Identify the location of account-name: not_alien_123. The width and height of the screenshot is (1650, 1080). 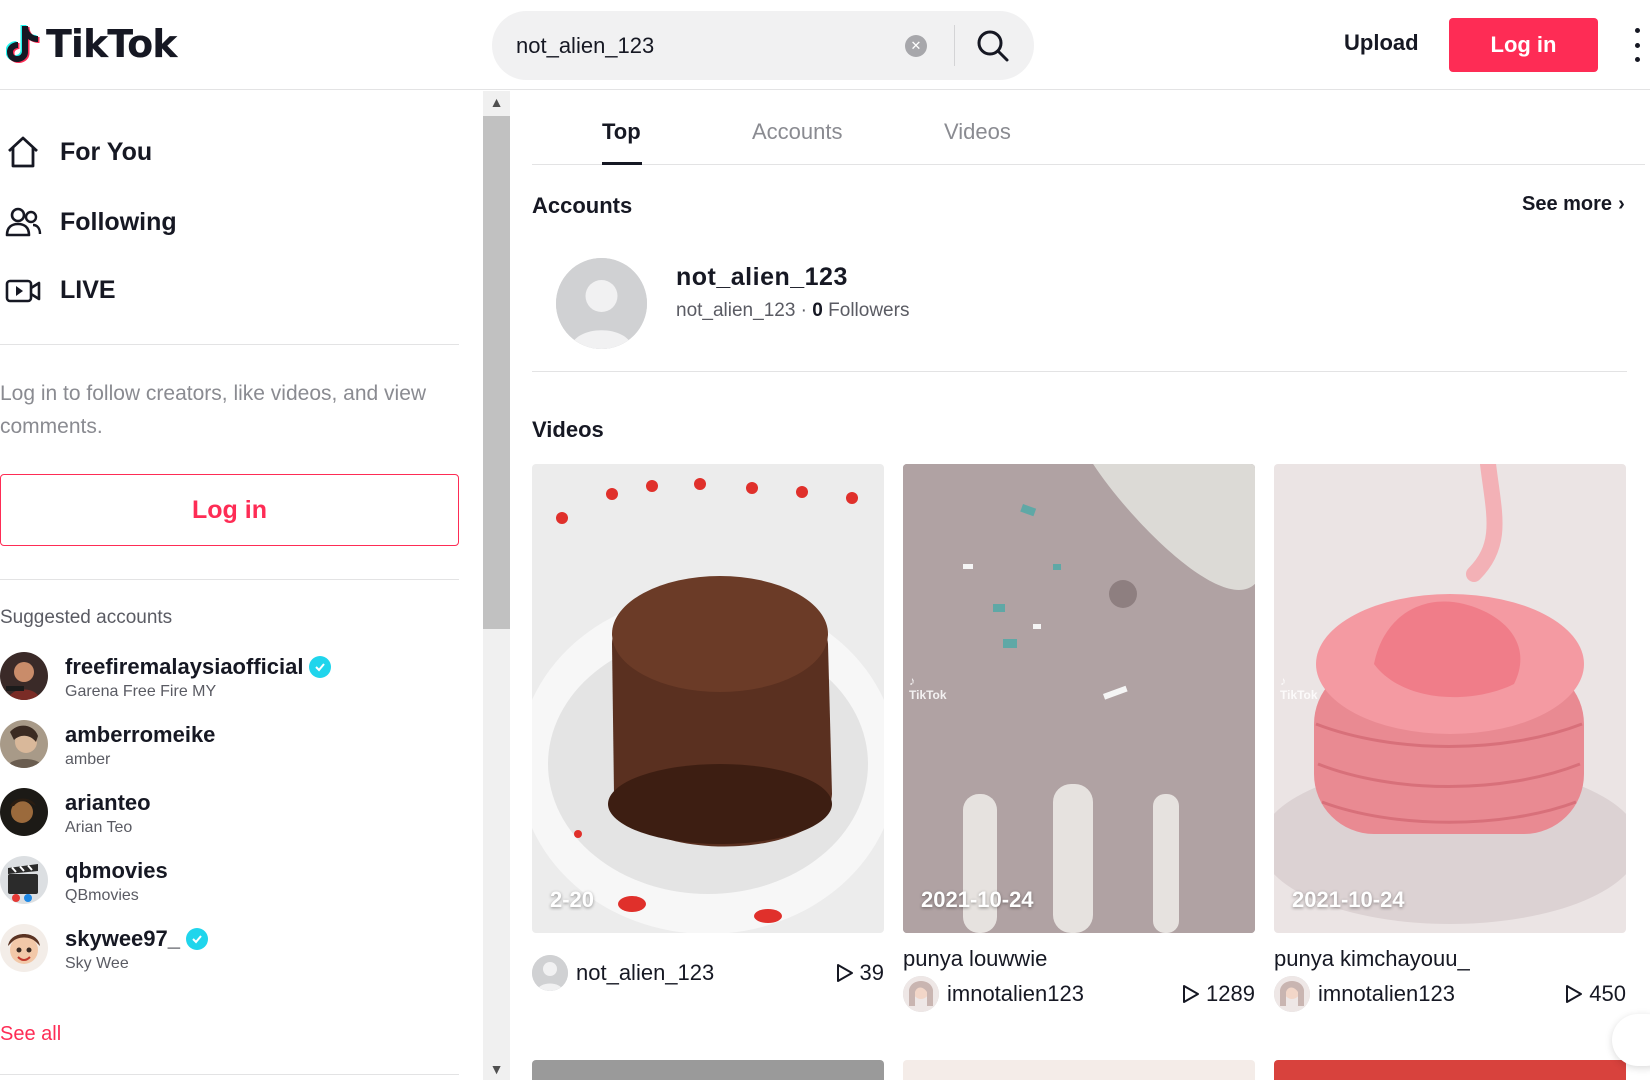
(762, 277).